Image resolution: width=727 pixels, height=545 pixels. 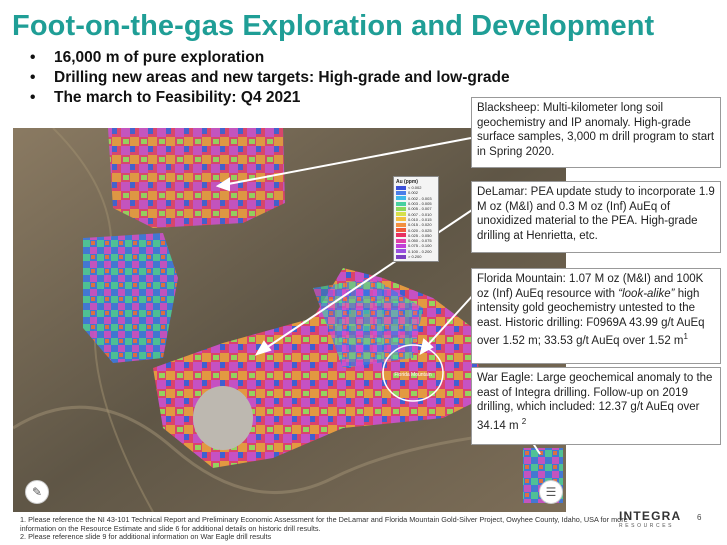 I want to click on company-logo: INTEGRA RESOURCES, so click(x=650, y=519).